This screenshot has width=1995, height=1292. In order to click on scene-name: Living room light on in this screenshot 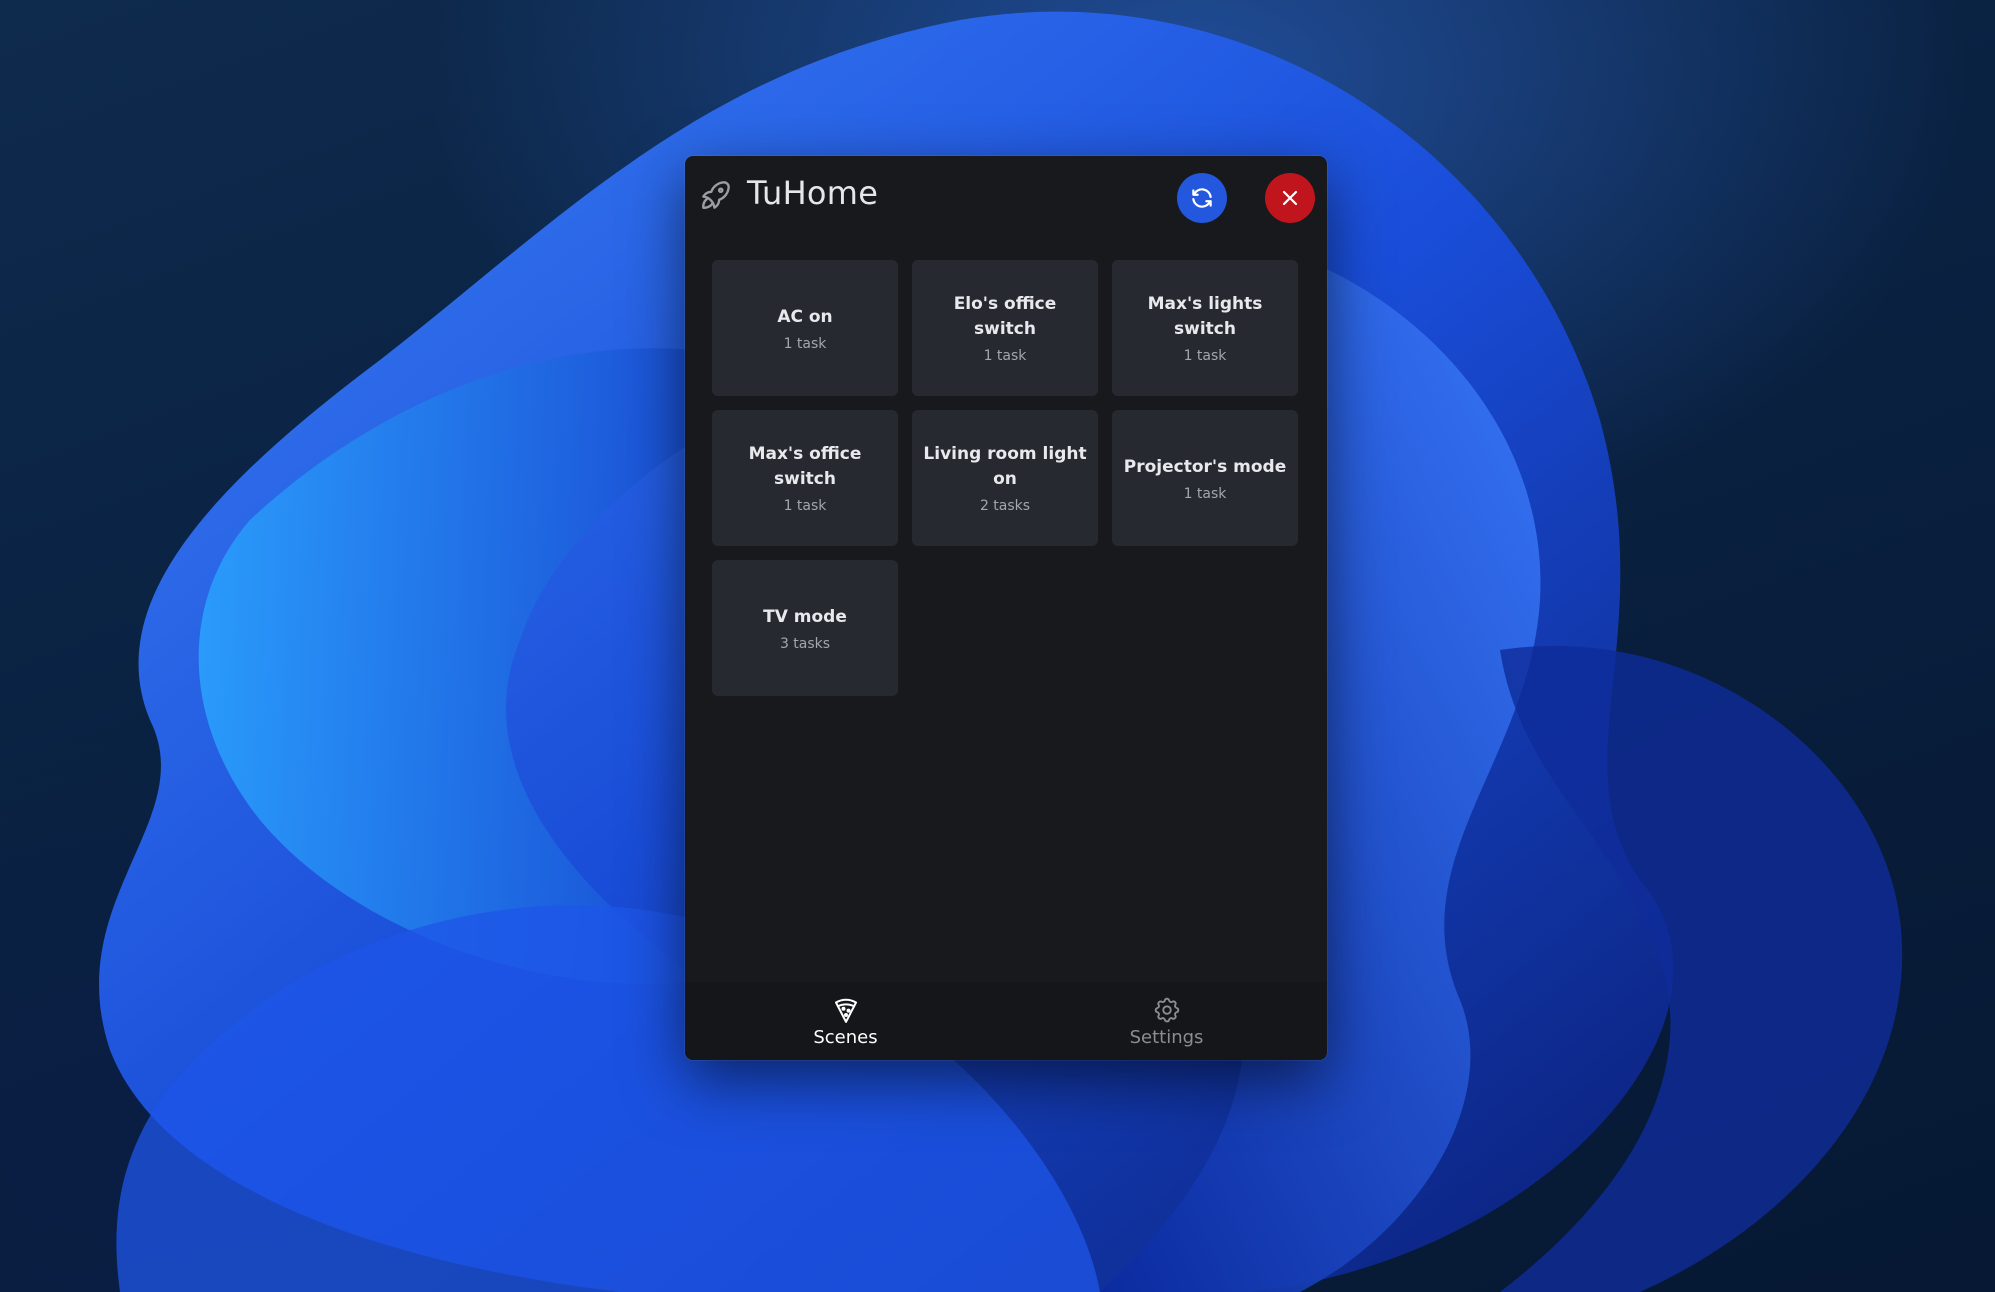, I will do `click(1005, 466)`.